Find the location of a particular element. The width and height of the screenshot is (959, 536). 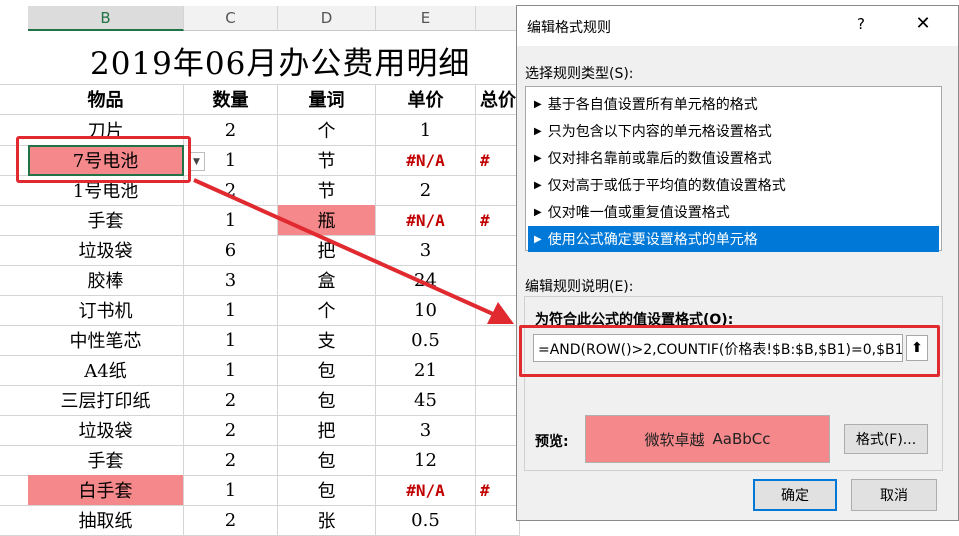

cell-price: 10 is located at coordinates (426, 310).